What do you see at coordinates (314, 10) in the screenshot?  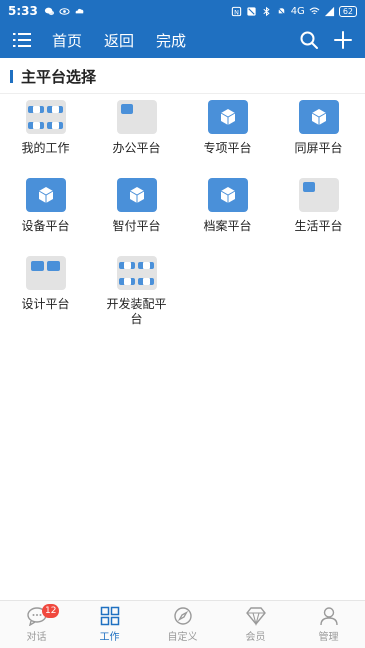 I see `wifi-icon` at bounding box center [314, 10].